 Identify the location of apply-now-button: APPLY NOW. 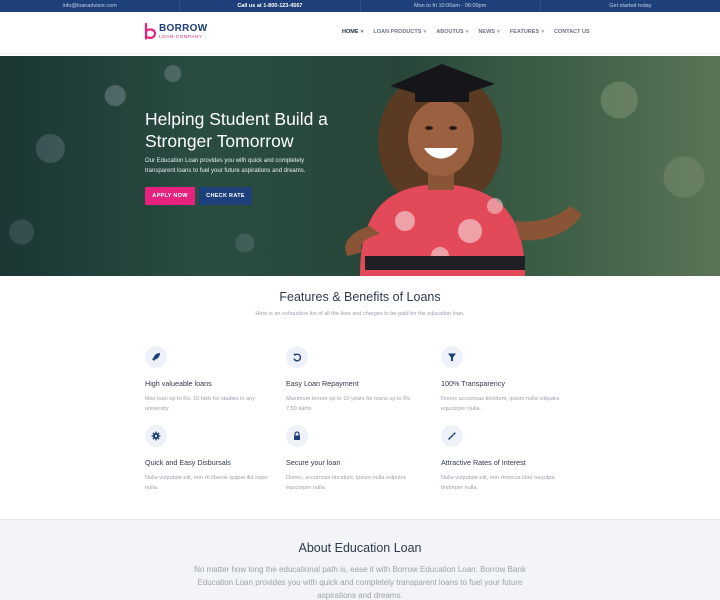
(170, 196).